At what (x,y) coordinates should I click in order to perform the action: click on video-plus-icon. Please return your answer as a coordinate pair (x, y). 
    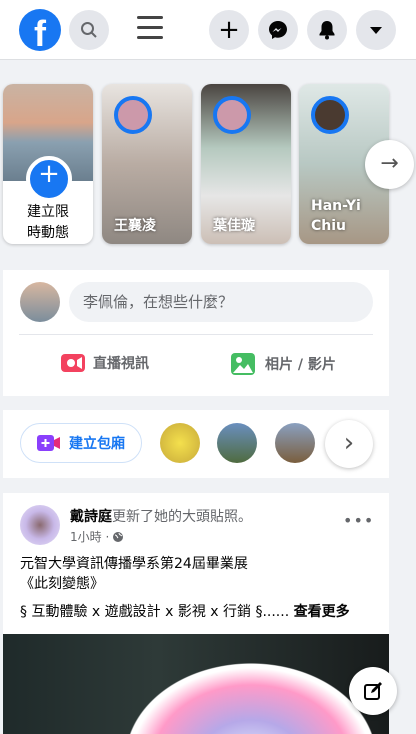
    Looking at the image, I should click on (48, 443).